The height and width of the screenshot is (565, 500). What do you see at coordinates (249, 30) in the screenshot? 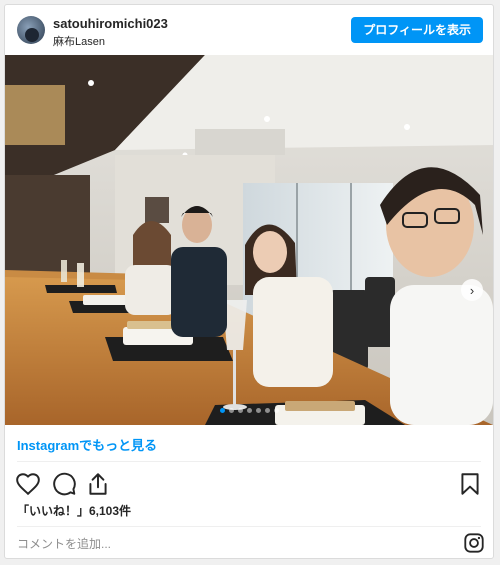
I see `post-header: satouhiromichi023 麻布Lasen プロフィールを表示` at bounding box center [249, 30].